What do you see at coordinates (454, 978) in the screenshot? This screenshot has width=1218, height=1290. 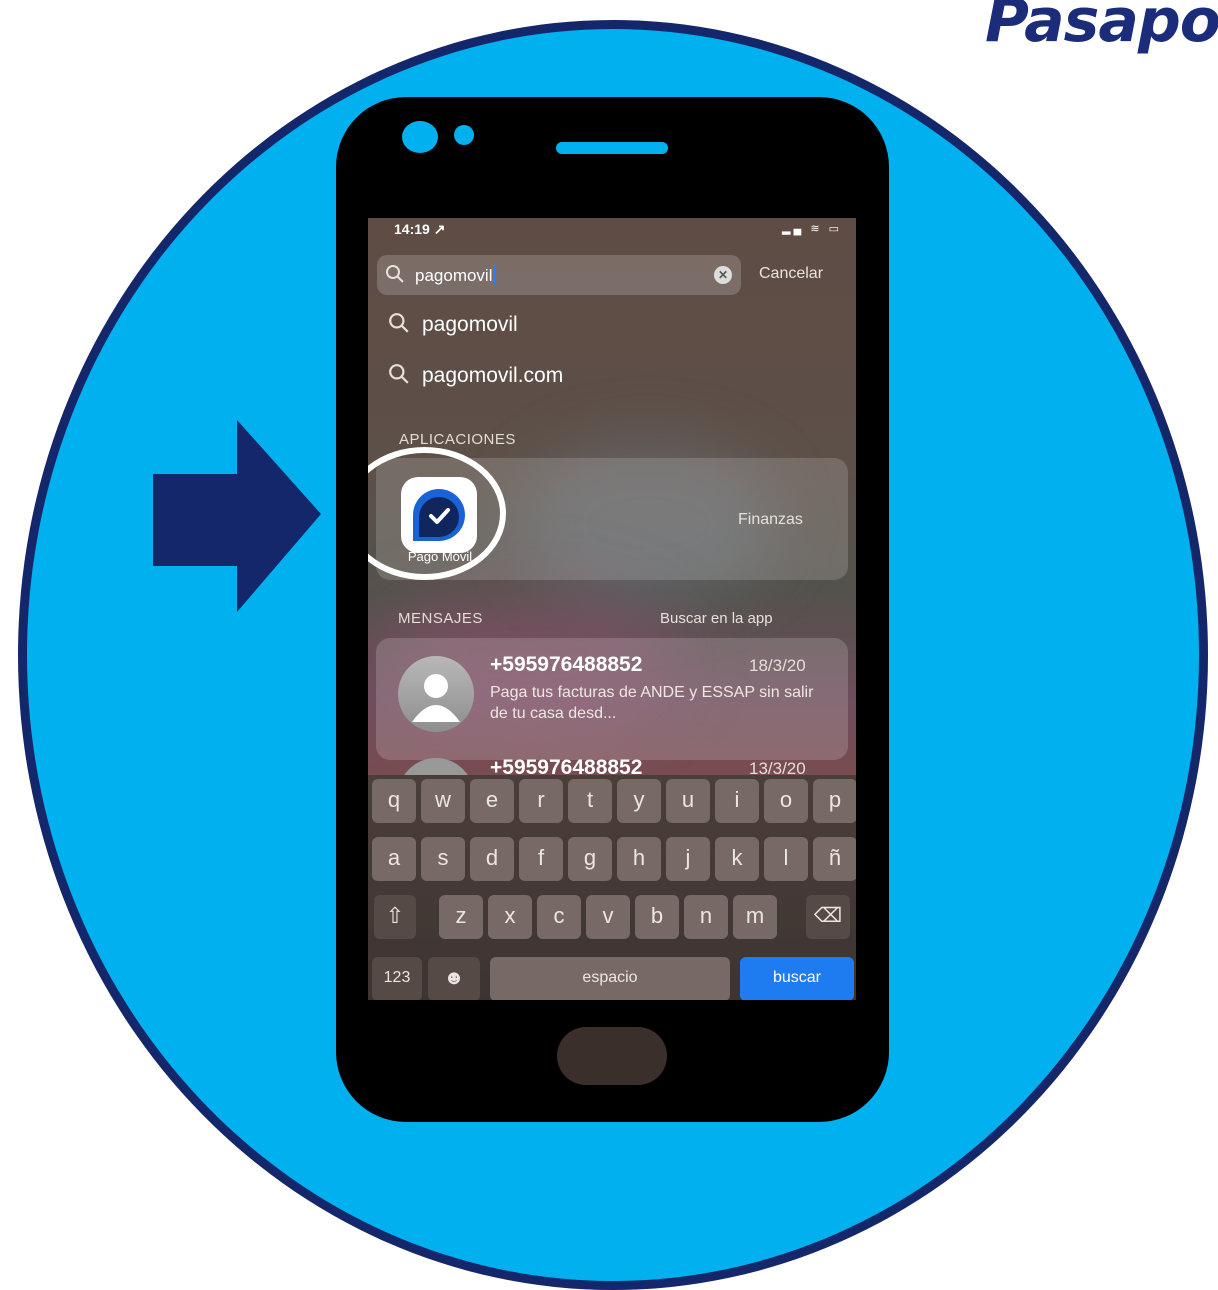 I see `emoji-key: ☻` at bounding box center [454, 978].